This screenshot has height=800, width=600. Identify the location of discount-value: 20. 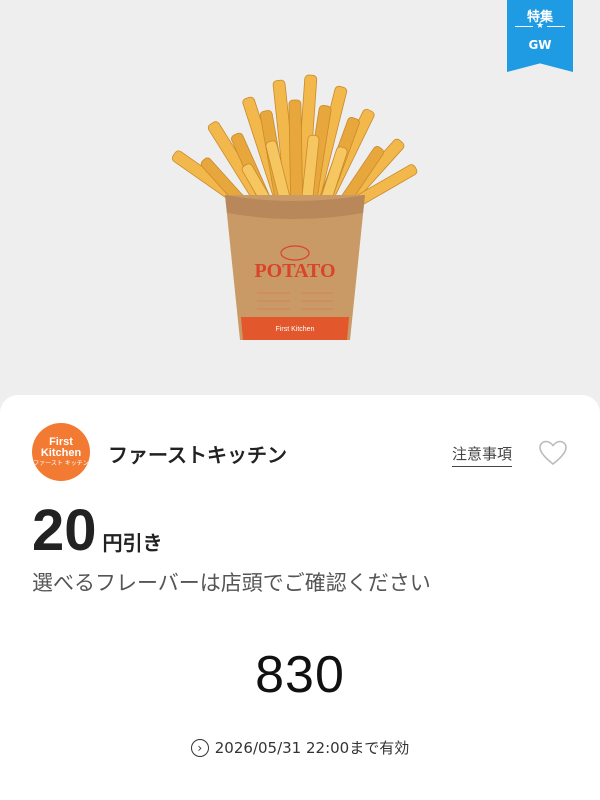
(64, 530).